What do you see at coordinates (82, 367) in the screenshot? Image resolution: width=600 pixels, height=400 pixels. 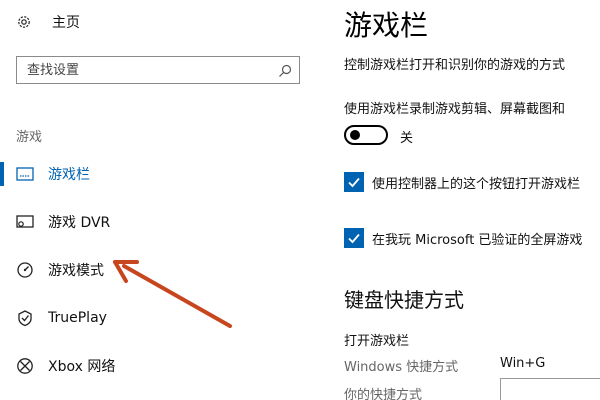 I see `sidebar-item-label: Xbox 网络` at bounding box center [82, 367].